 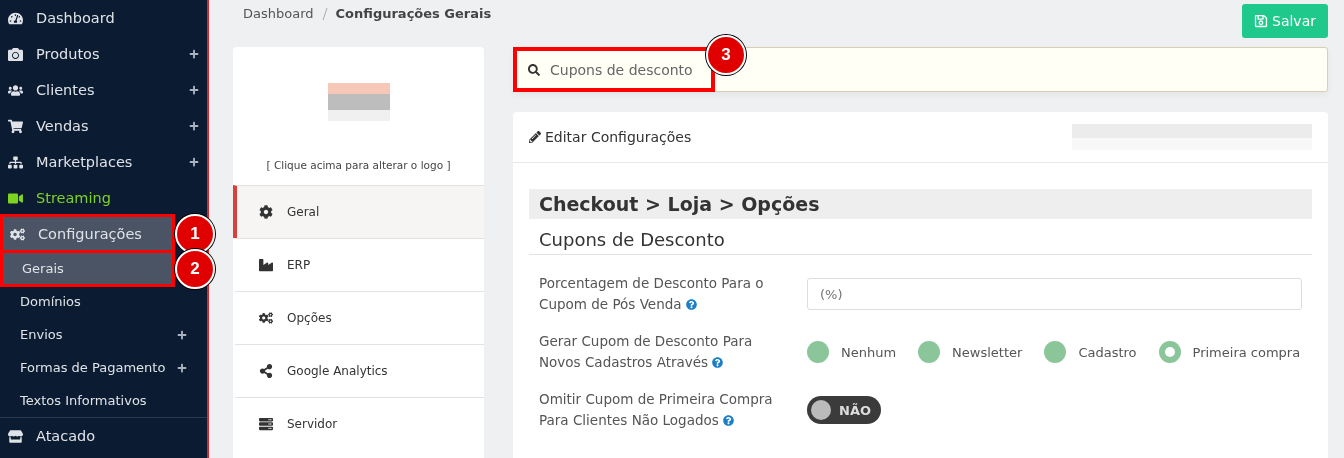 What do you see at coordinates (17, 436) in the screenshot?
I see `store-icon` at bounding box center [17, 436].